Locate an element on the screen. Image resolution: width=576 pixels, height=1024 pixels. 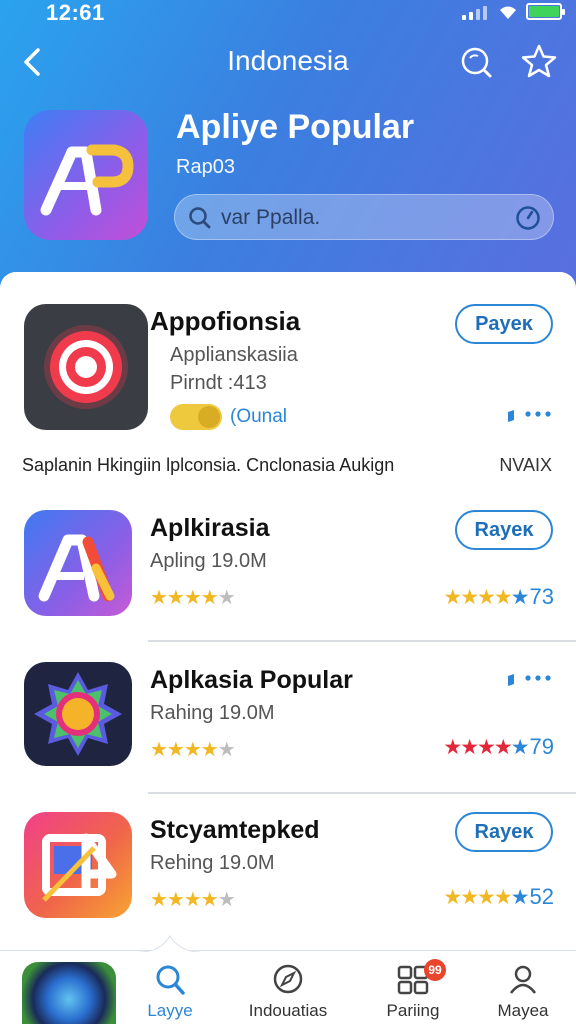
search-text: var Ppalla. is located at coordinates (271, 217).